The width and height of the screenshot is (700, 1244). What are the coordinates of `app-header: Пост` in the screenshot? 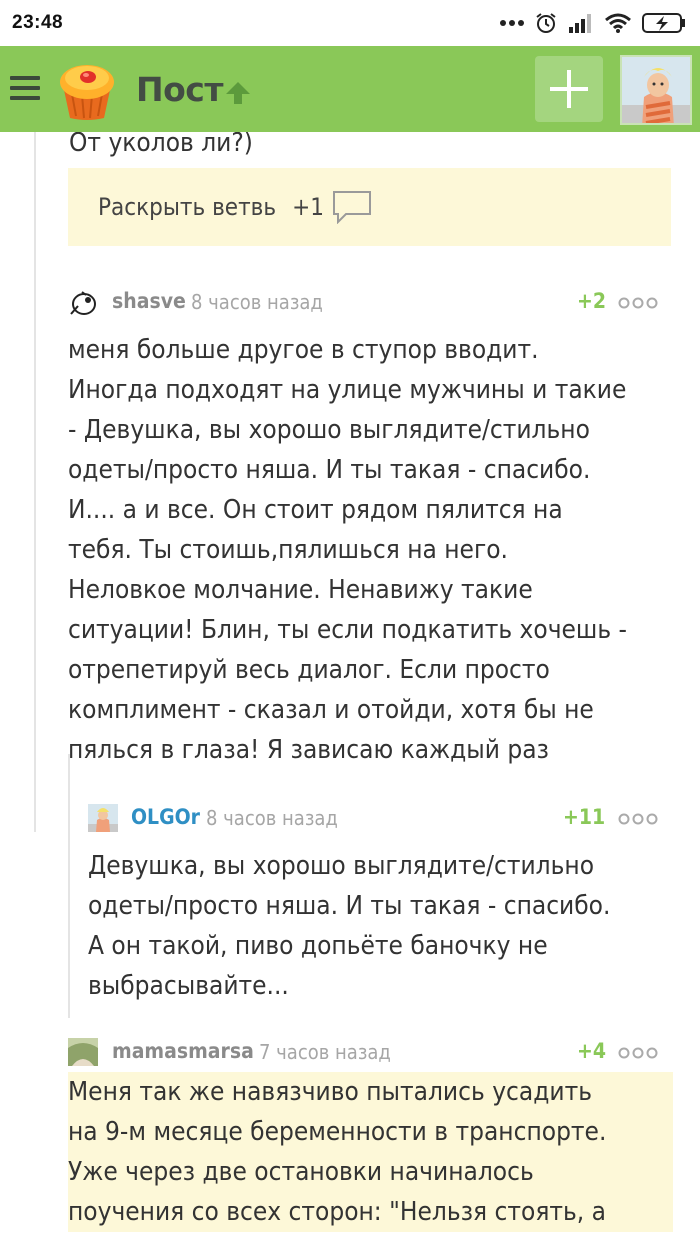 It's located at (350, 89).